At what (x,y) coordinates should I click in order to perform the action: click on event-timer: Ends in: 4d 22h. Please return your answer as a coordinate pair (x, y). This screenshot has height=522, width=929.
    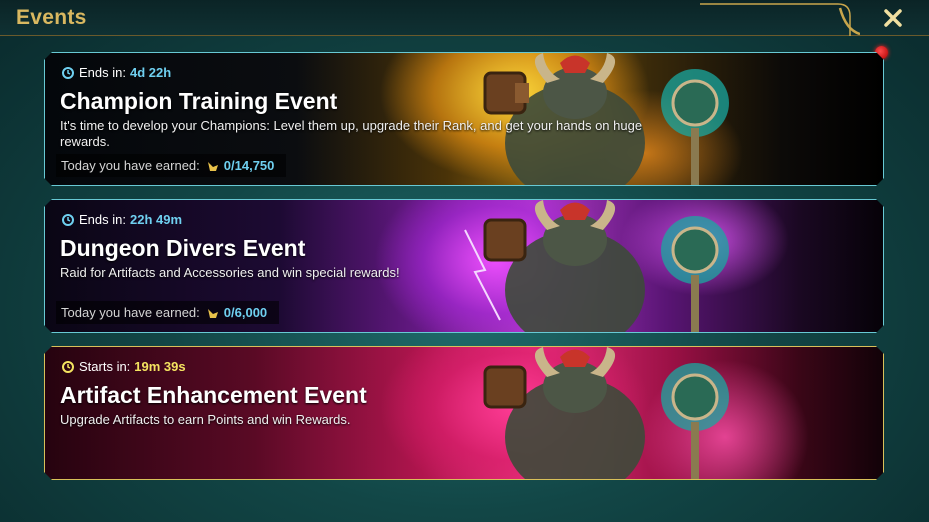
    Looking at the image, I should click on (116, 72).